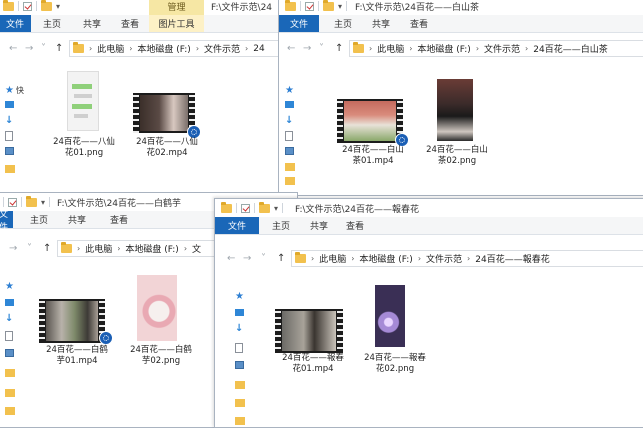 Image resolution: width=643 pixels, height=428 pixels. What do you see at coordinates (196, 248) in the screenshot?
I see `breadcrumb-folder: 文` at bounding box center [196, 248].